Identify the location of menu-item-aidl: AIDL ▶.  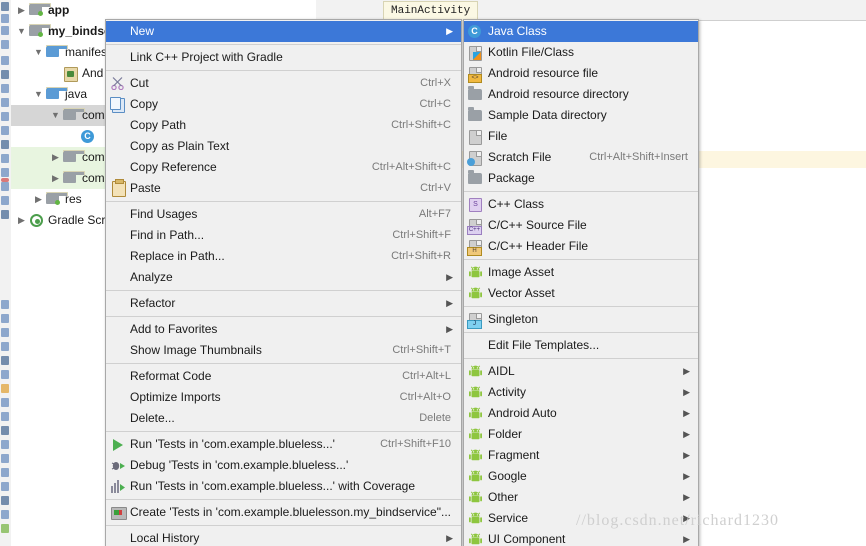
(581, 371).